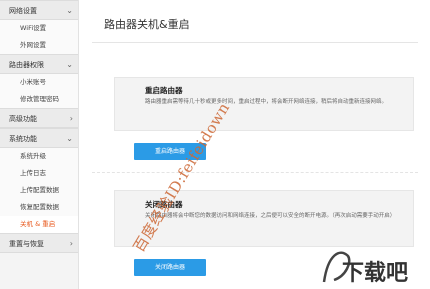 Image resolution: width=430 pixels, height=289 pixels. Describe the element at coordinates (39, 10) in the screenshot. I see `sidebar-section-header: 网络设置 ⌄` at that location.